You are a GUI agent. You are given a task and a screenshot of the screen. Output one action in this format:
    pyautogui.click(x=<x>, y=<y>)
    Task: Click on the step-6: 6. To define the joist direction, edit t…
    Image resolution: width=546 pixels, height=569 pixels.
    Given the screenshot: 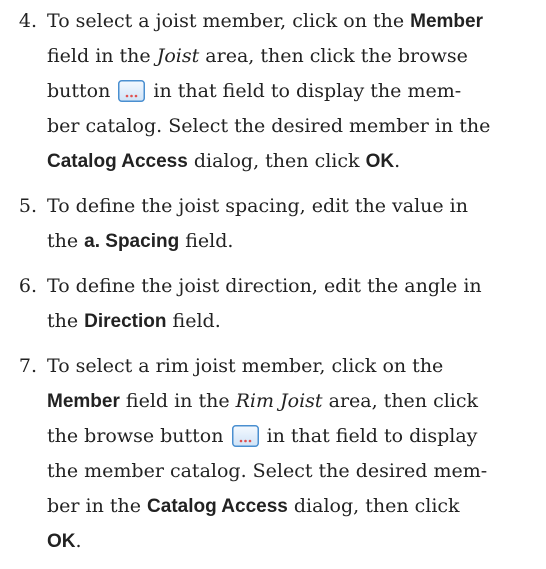 What is the action you would take?
    pyautogui.click(x=273, y=304)
    